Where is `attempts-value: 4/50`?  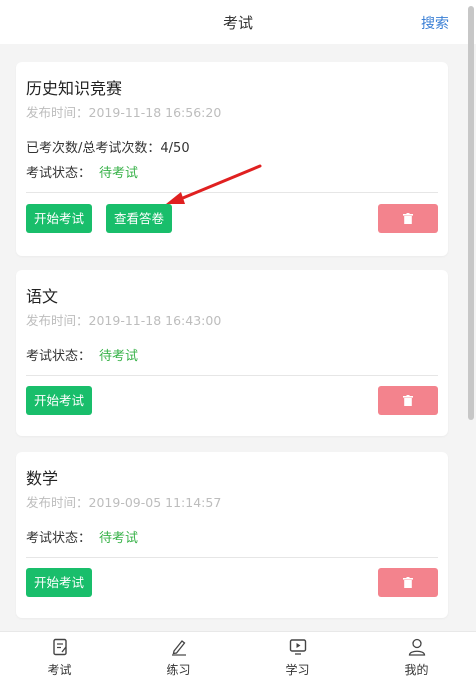 attempts-value: 4/50 is located at coordinates (175, 148).